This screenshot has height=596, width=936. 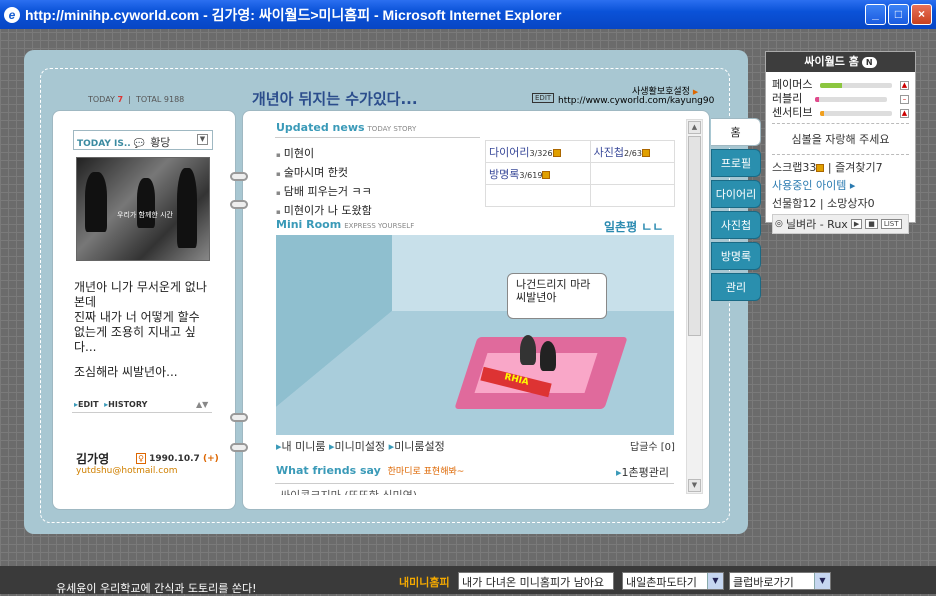 What do you see at coordinates (736, 163) in the screenshot?
I see `tab-profile: 프로필` at bounding box center [736, 163].